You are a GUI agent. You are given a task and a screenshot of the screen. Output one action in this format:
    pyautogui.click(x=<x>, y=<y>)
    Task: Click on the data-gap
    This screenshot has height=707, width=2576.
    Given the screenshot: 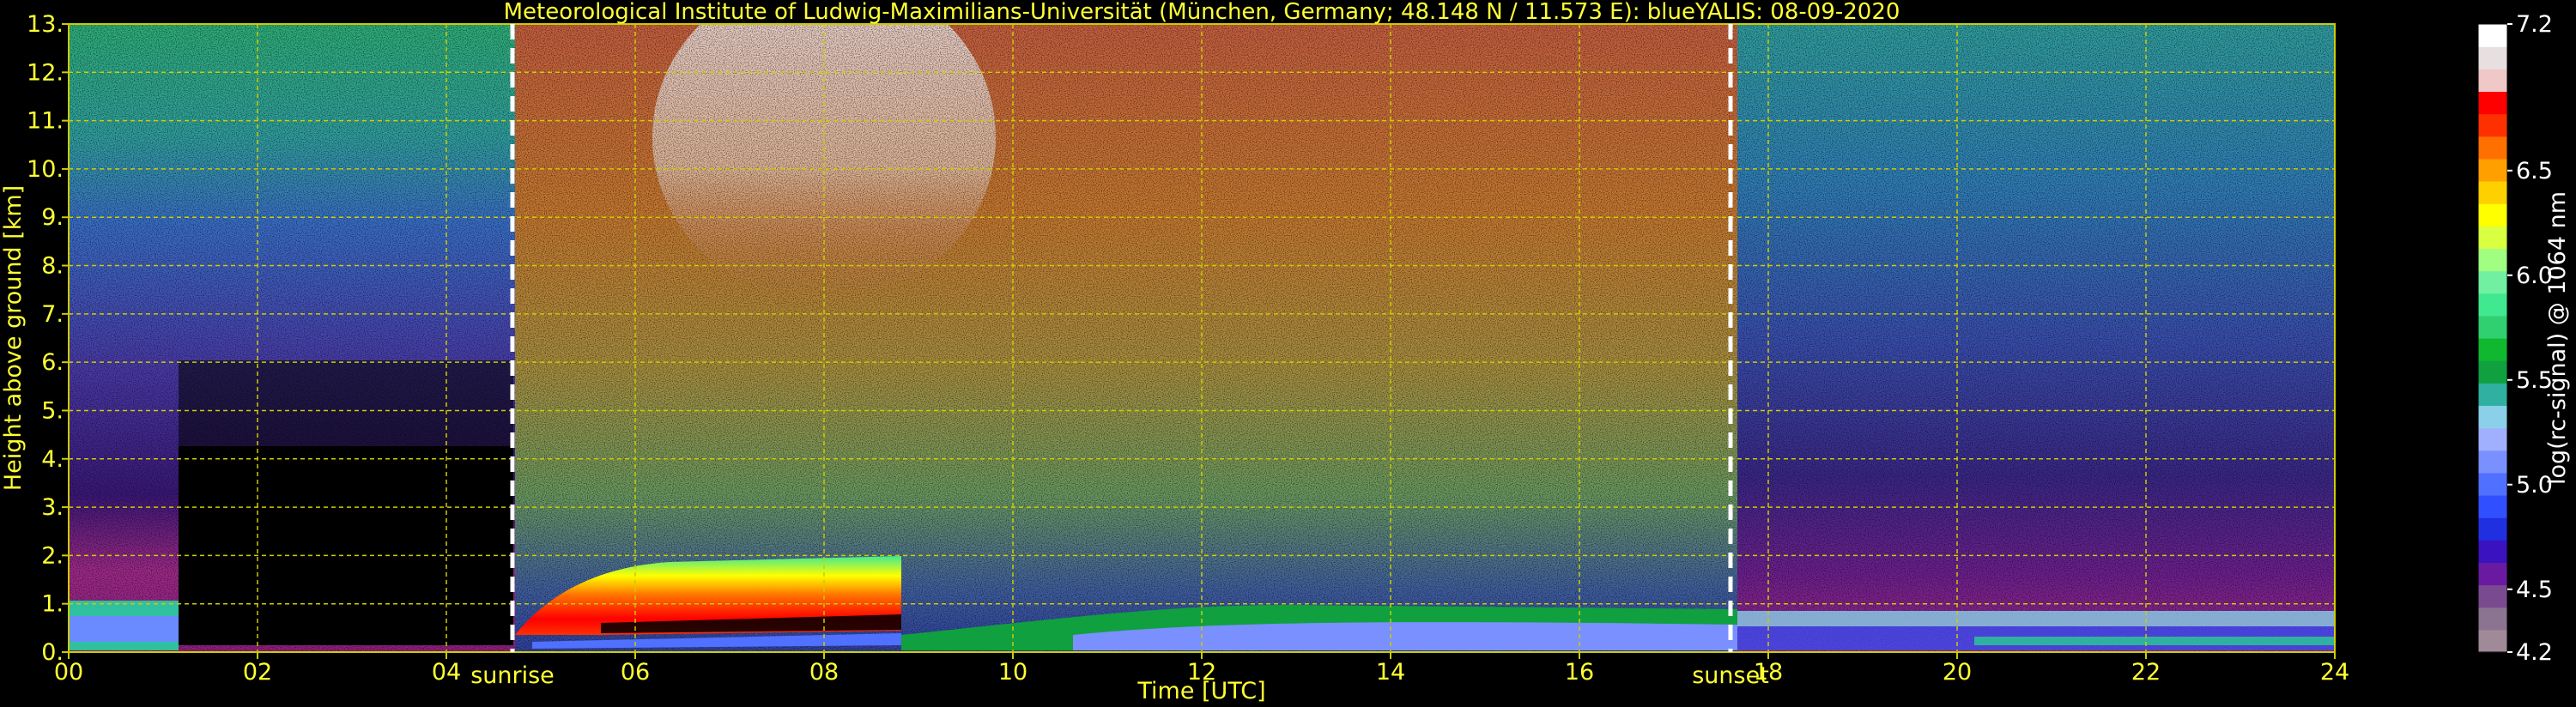 What is the action you would take?
    pyautogui.click(x=346, y=545)
    